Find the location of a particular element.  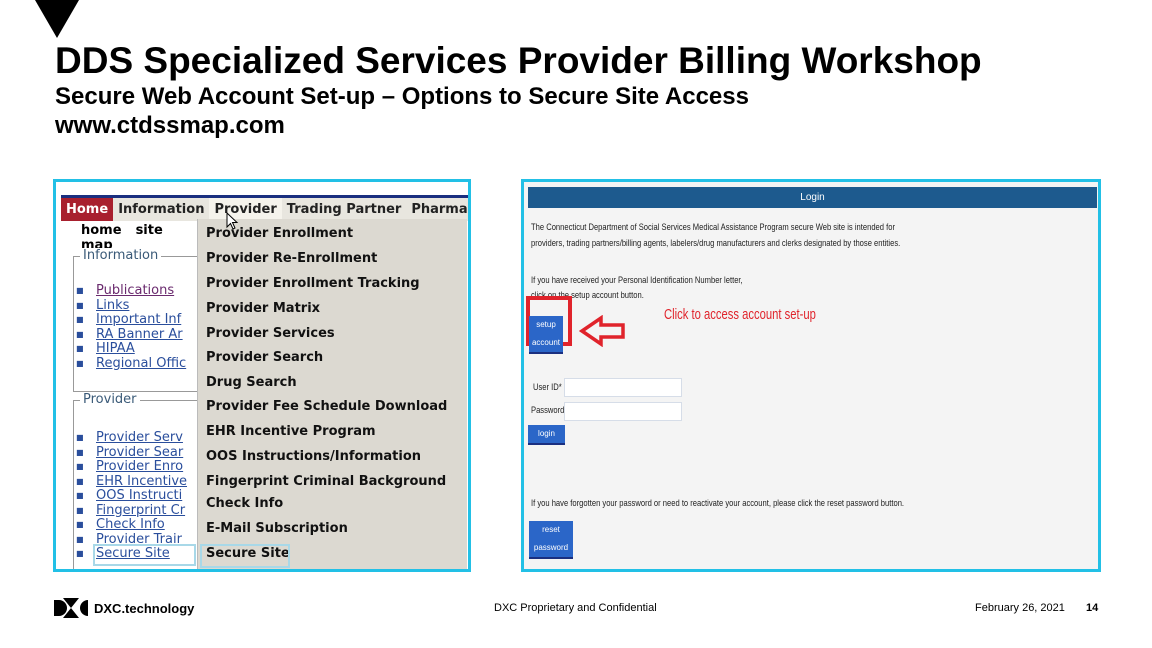

page-number: 14 is located at coordinates (1092, 608).